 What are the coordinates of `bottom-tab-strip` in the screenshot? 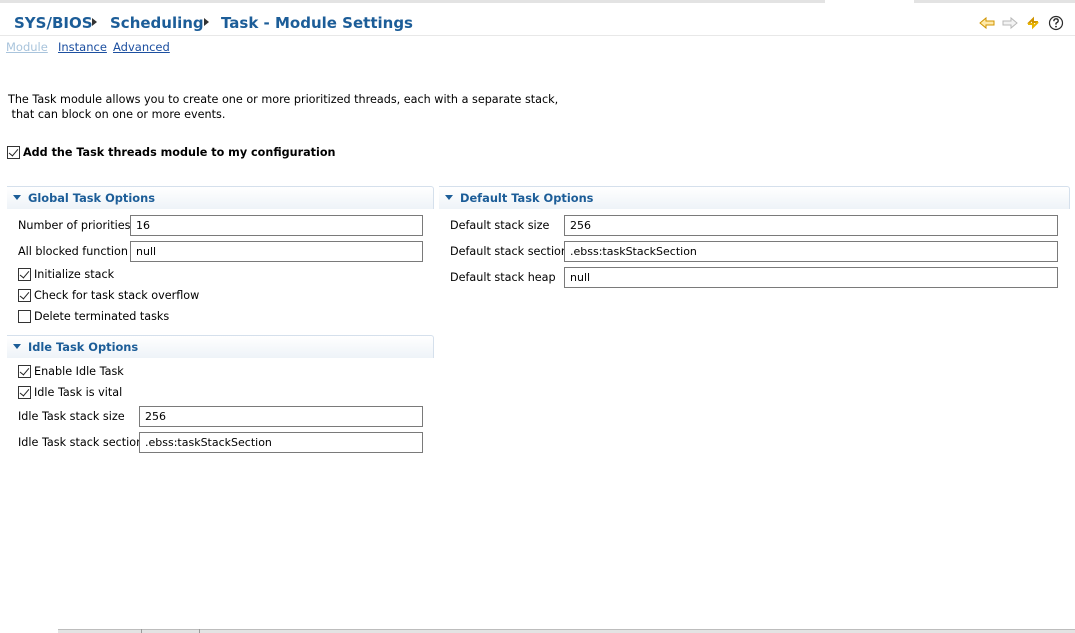 It's located at (566, 631).